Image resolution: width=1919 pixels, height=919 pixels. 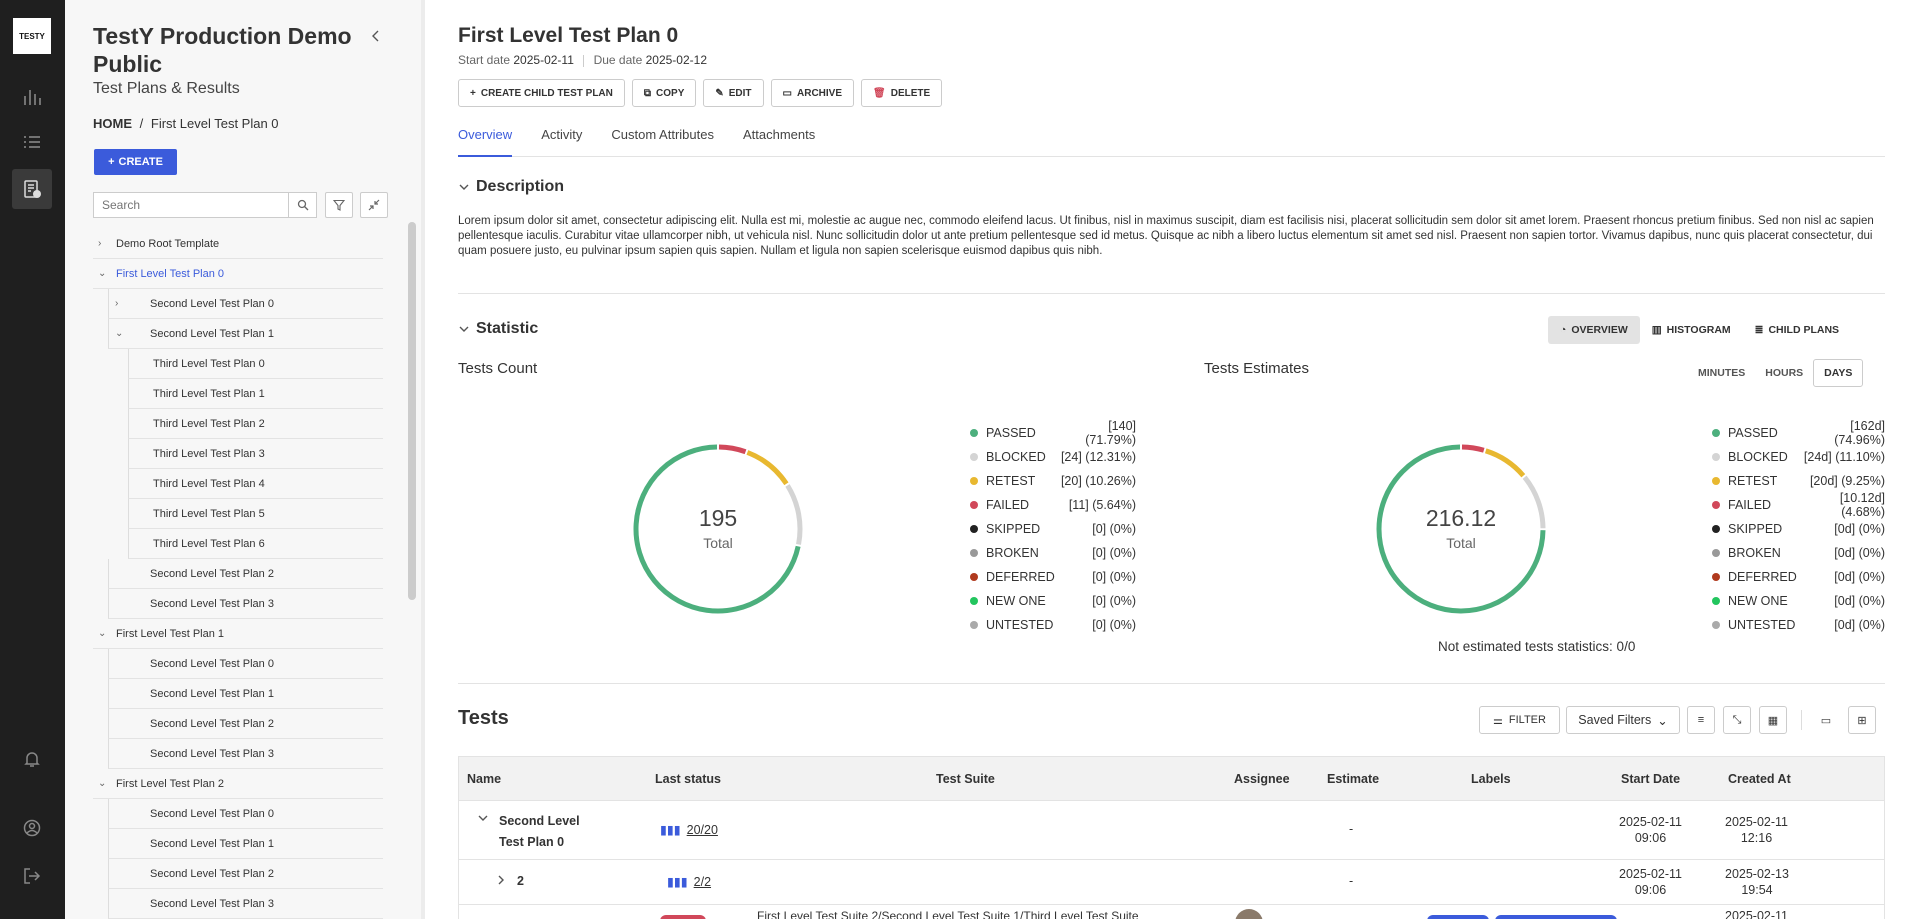 What do you see at coordinates (1053, 457) in the screenshot?
I see `legend-item: BLOCKED [24] (12.31%)` at bounding box center [1053, 457].